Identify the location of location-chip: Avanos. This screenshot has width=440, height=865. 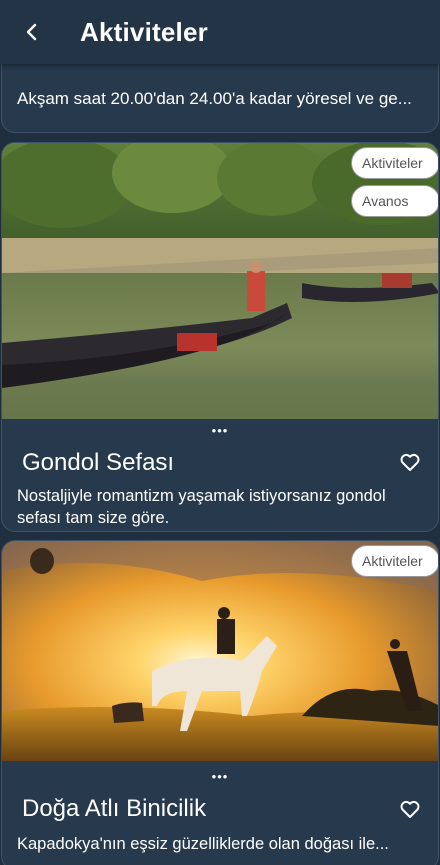
(394, 201).